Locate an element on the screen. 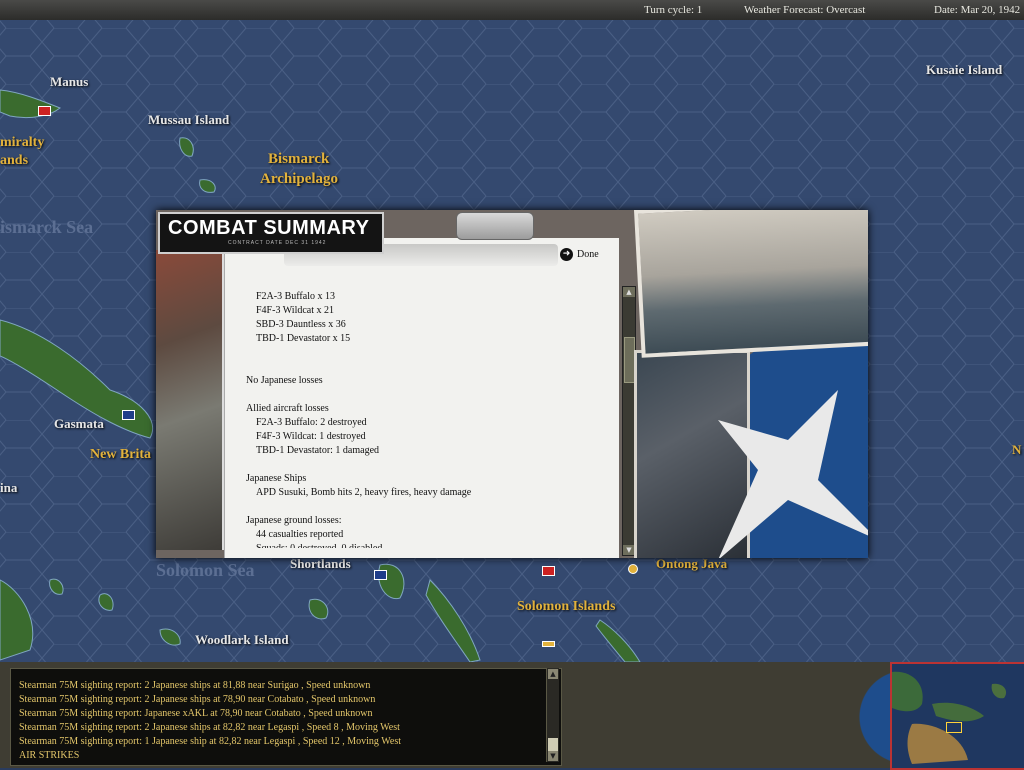  map-label-new-britain: New Brita is located at coordinates (121, 454).